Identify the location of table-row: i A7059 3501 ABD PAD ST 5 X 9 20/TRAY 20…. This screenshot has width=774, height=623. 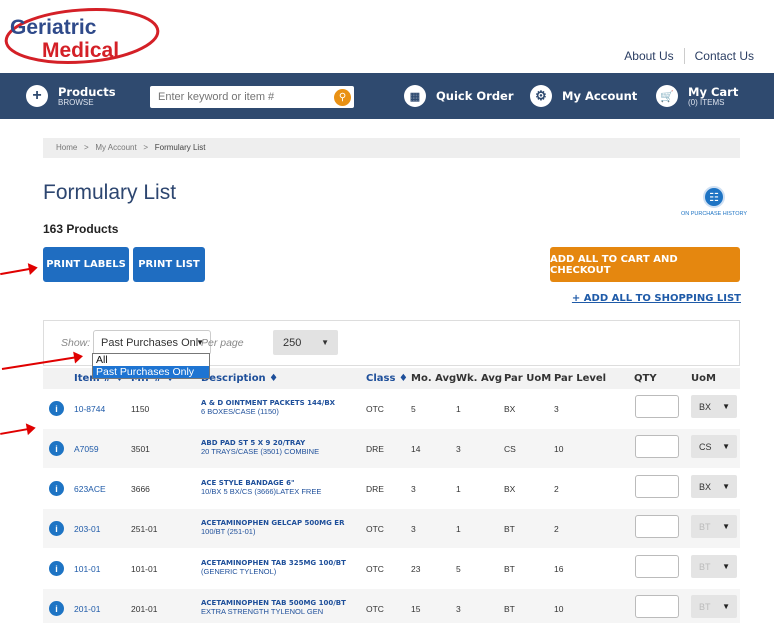
(391, 448).